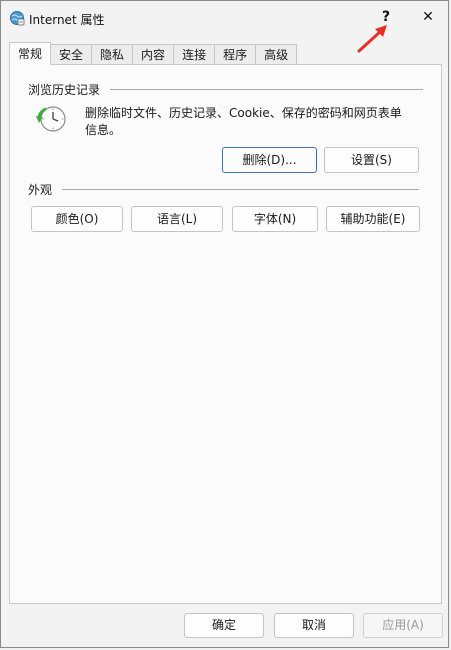 The width and height of the screenshot is (451, 650). What do you see at coordinates (235, 54) in the screenshot?
I see `tab-programs: 程序` at bounding box center [235, 54].